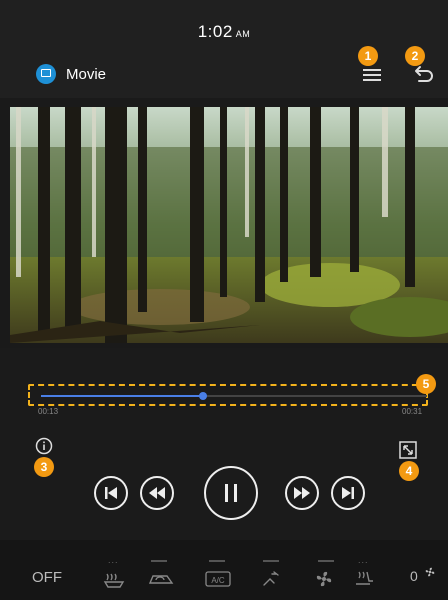 This screenshot has height=600, width=448. I want to click on climate-control-bar: OFF ... A/C ... 0, so click(224, 570).